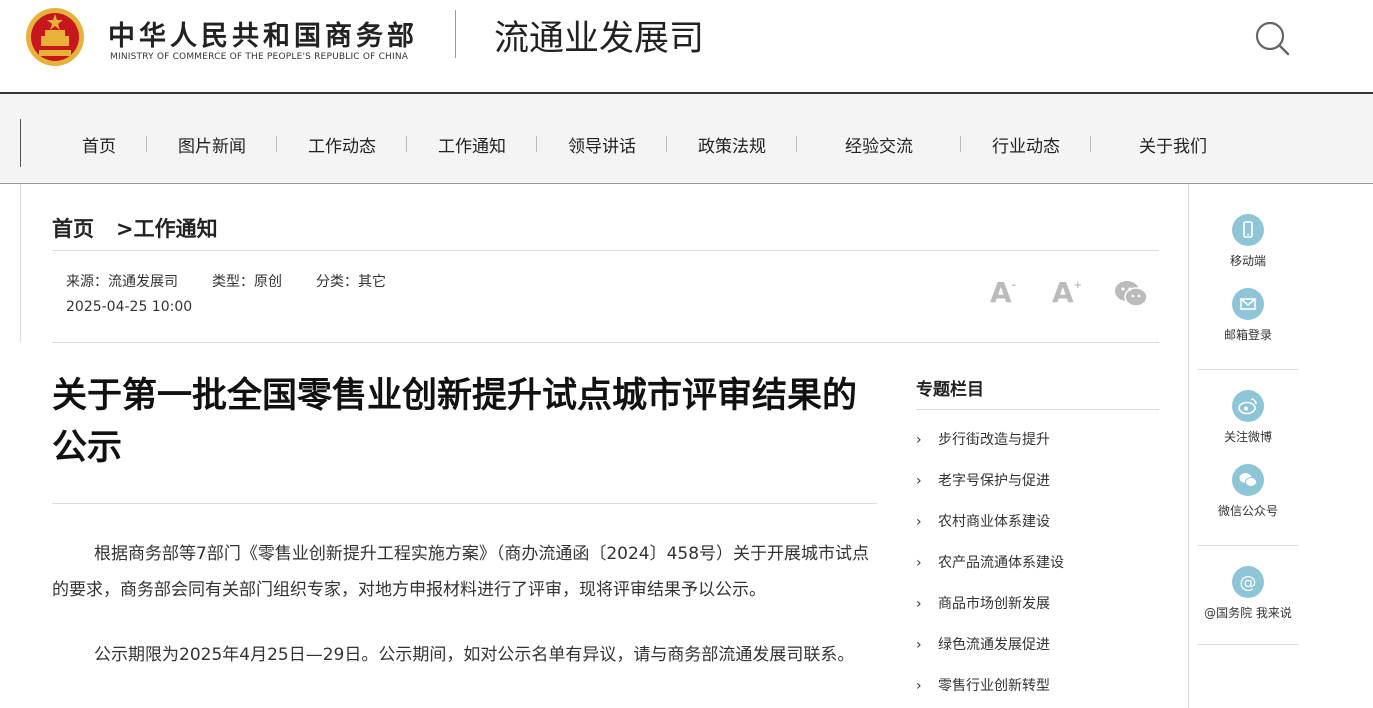 The image size is (1373, 708). I want to click on topic-link: › 老字号保护与促进, so click(983, 480).